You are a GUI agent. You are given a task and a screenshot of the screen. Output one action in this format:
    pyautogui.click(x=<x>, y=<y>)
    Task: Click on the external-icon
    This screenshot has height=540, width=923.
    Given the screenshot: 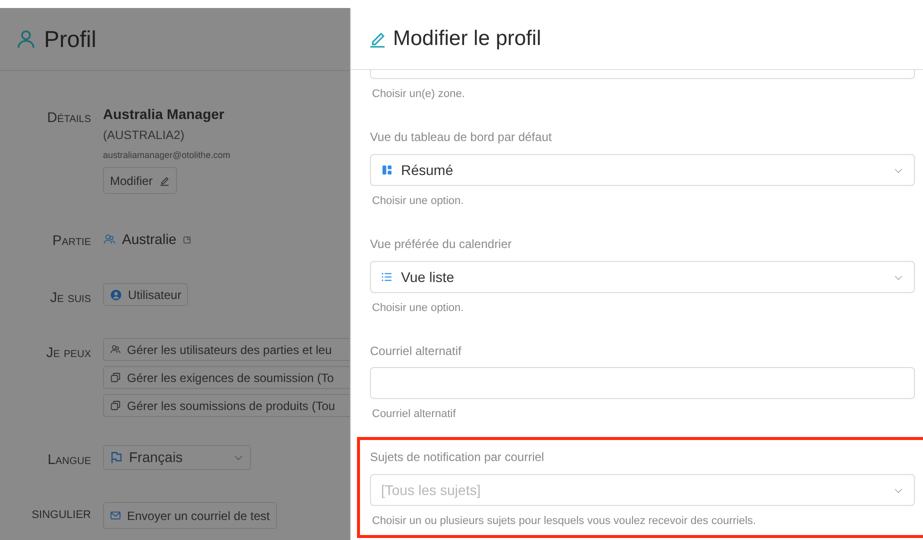 What is the action you would take?
    pyautogui.click(x=187, y=239)
    